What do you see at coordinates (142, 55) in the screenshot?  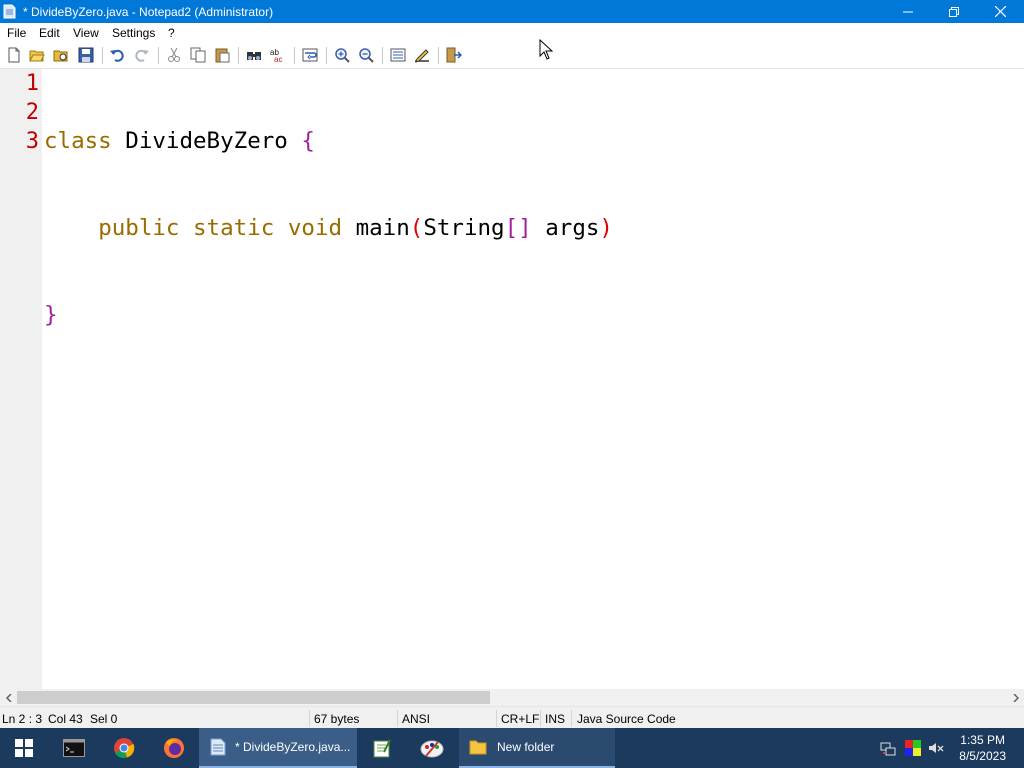 I see `redo-icon` at bounding box center [142, 55].